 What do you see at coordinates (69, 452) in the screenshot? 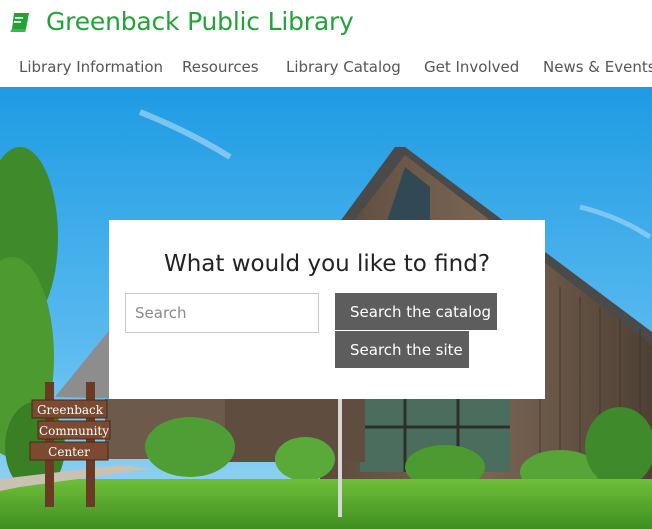
I see `sign-line-3: Center` at bounding box center [69, 452].